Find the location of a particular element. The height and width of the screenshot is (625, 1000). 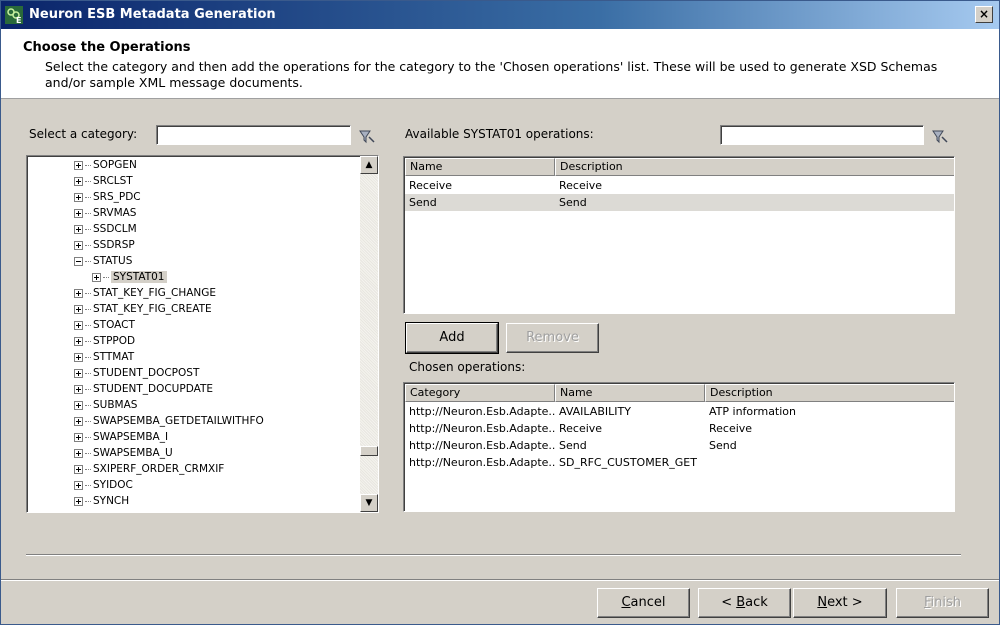

tree-item: STTMAT is located at coordinates (104, 357).